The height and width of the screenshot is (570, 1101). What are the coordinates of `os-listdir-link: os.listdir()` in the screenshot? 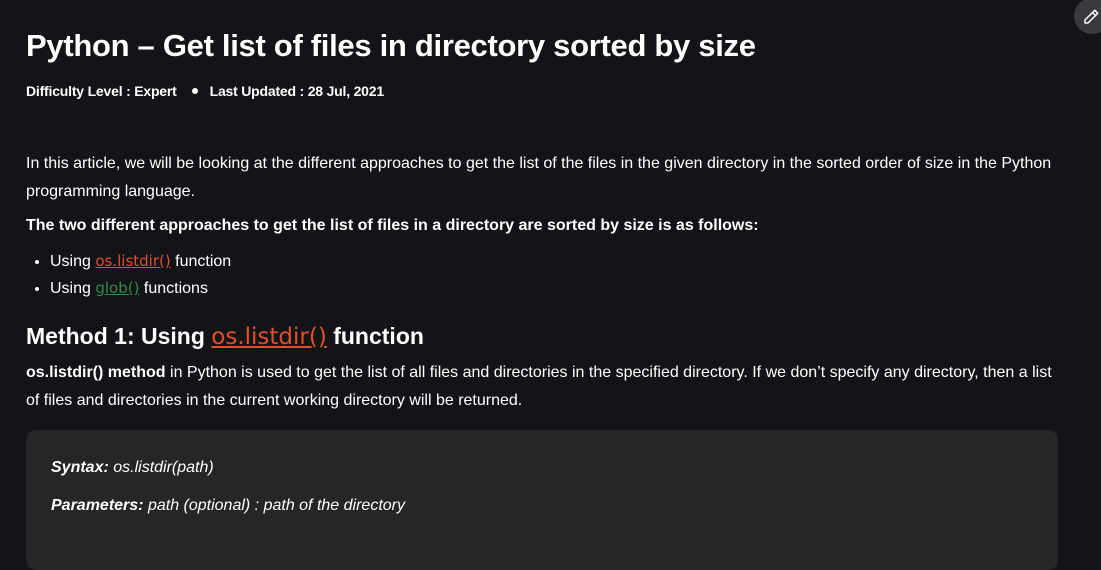 It's located at (132, 261).